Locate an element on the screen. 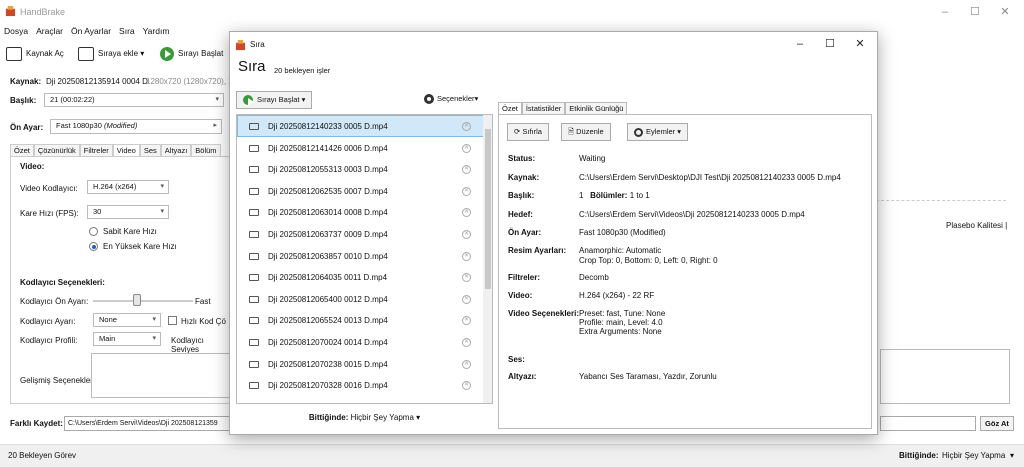 This screenshot has height=467, width=1024. fast-decode-checkbox is located at coordinates (172, 320).